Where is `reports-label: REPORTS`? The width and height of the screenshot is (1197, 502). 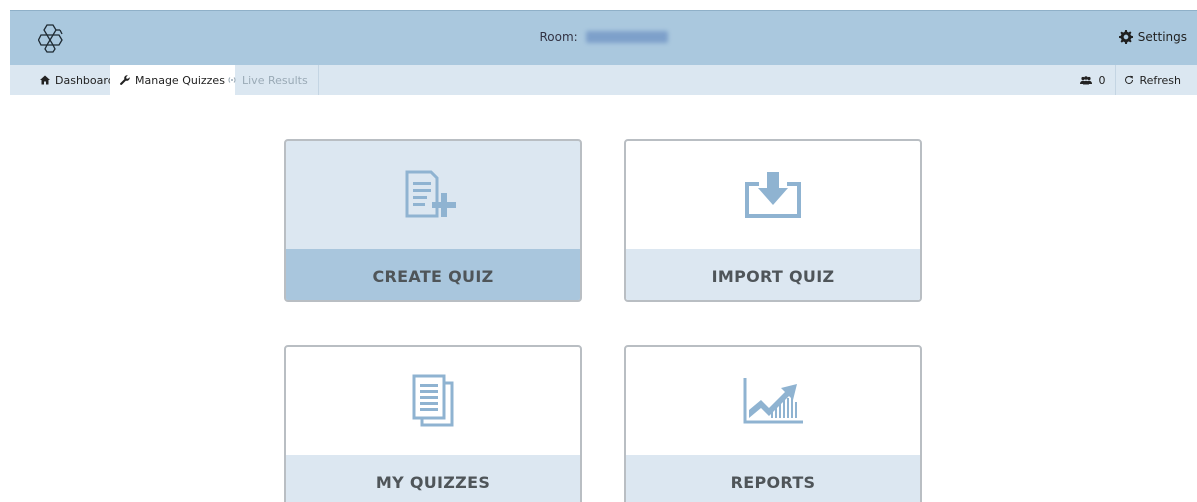
reports-label: REPORTS is located at coordinates (773, 478).